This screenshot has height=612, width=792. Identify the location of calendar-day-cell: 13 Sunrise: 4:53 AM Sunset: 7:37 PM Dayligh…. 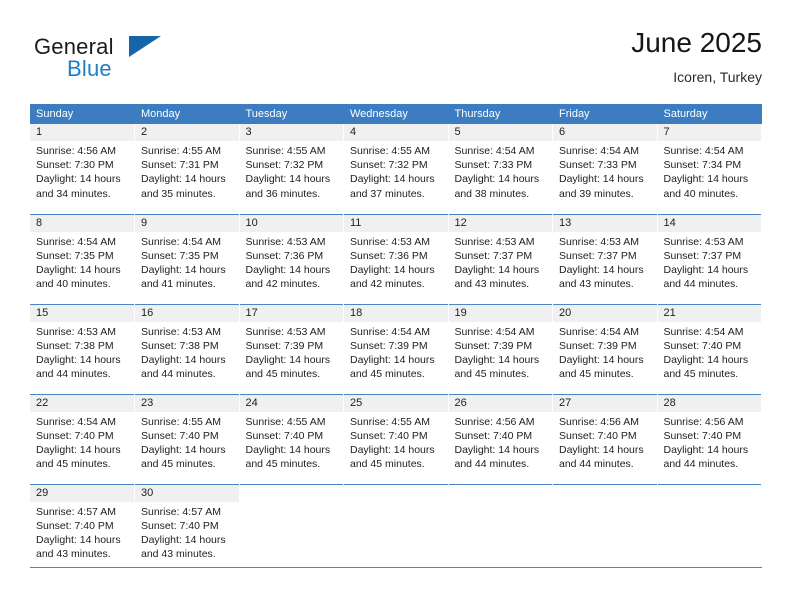
(605, 258).